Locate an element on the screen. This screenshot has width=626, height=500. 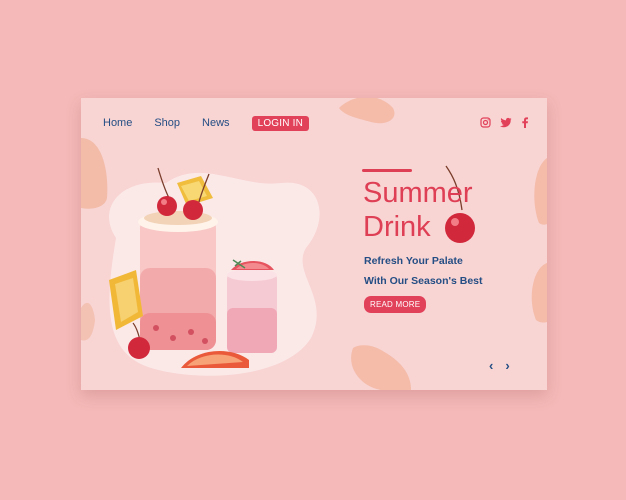
next-arrow-icon: › is located at coordinates (507, 366).